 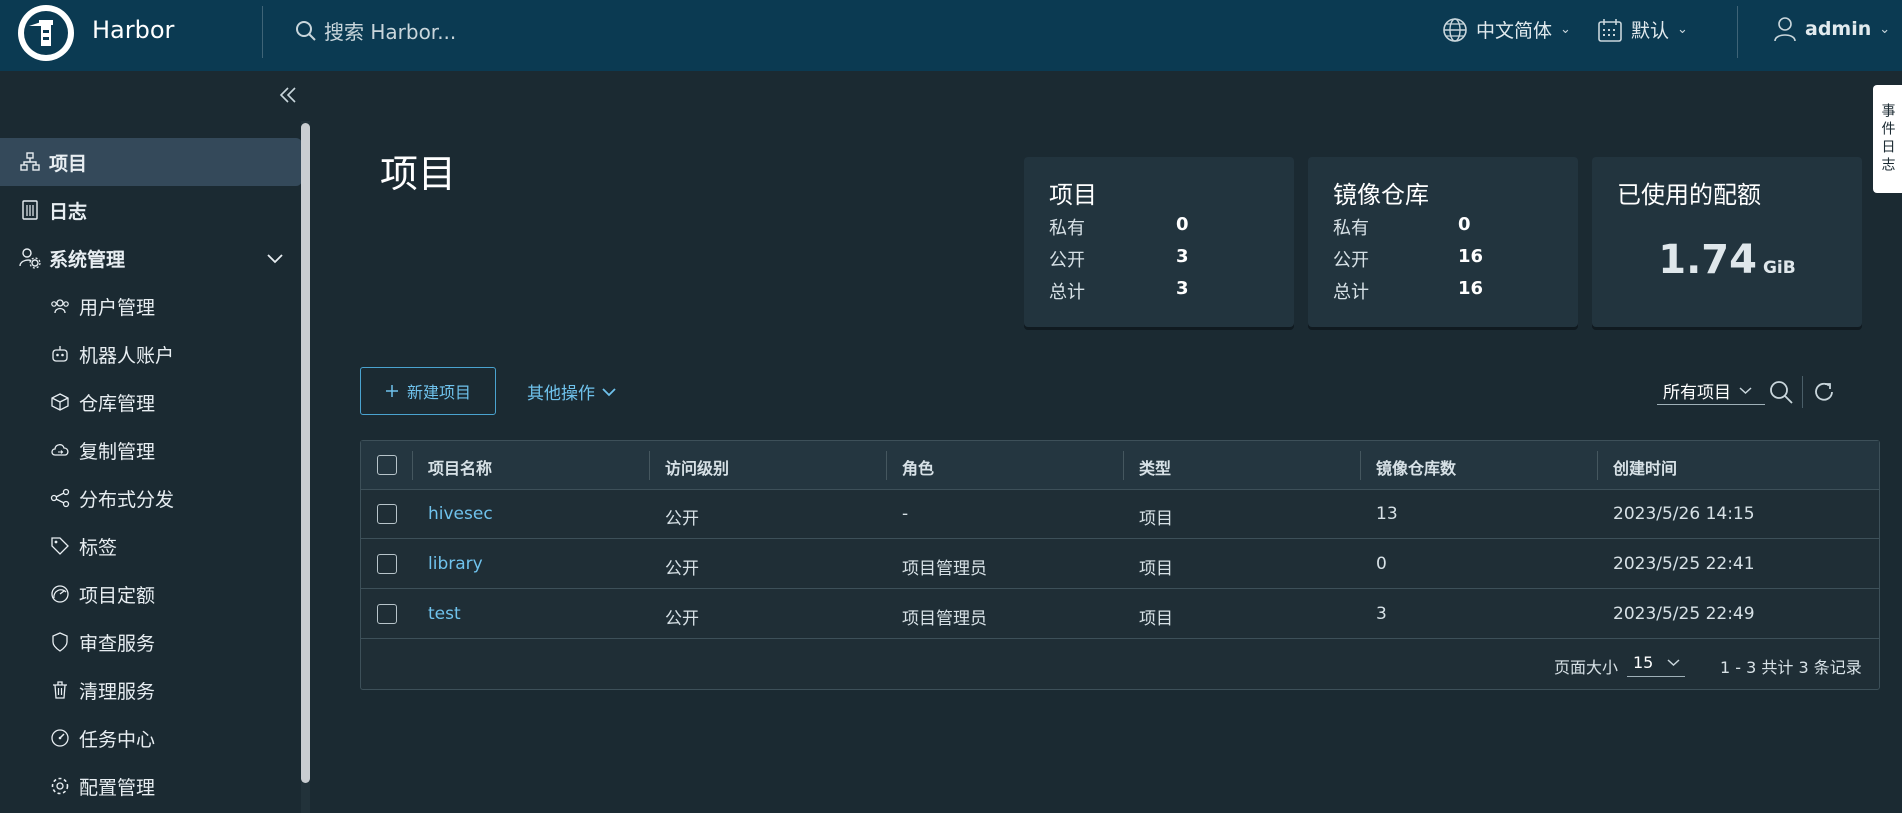 What do you see at coordinates (288, 95) in the screenshot?
I see `collapse-sidebar-icon` at bounding box center [288, 95].